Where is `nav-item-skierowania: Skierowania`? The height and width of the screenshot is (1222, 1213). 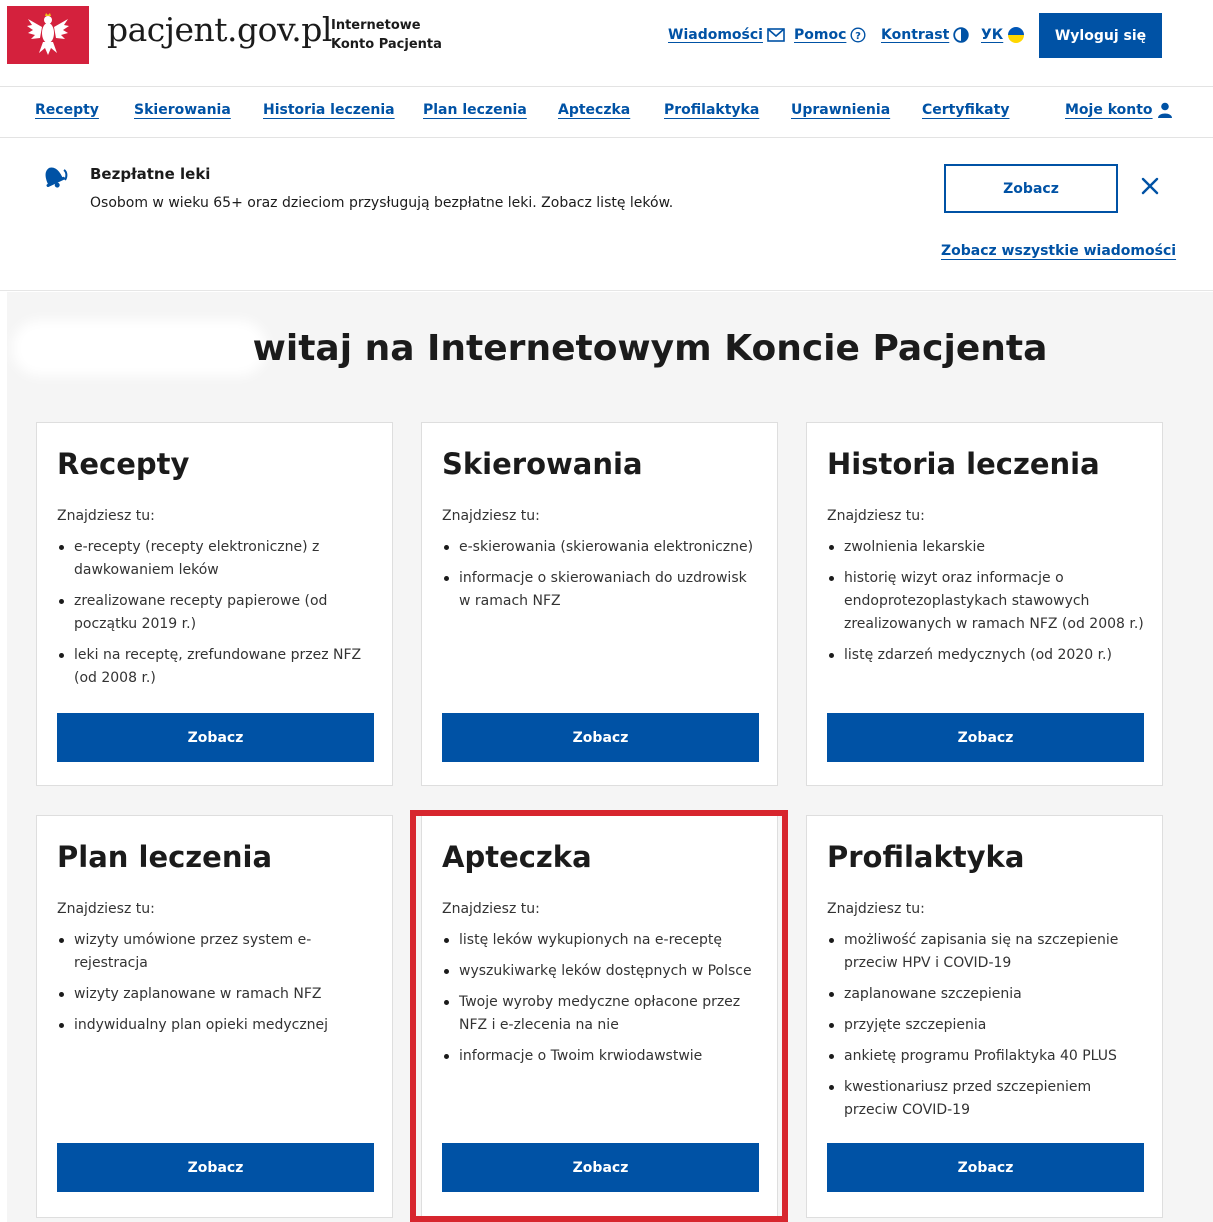 nav-item-skierowania: Skierowania is located at coordinates (182, 110).